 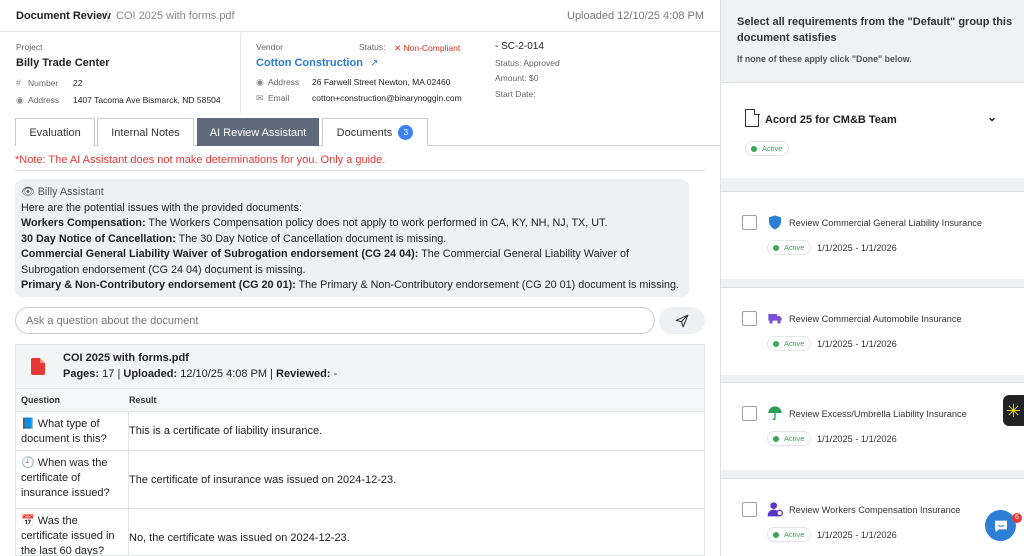 I want to click on tab-label: AI Review Assistant, so click(x=258, y=132).